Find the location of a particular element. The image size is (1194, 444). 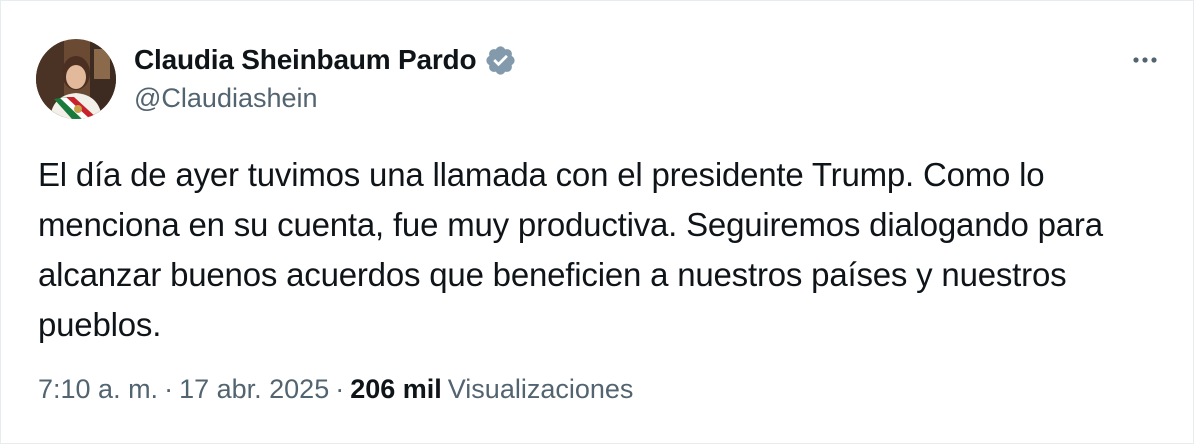

avatar is located at coordinates (76, 79).